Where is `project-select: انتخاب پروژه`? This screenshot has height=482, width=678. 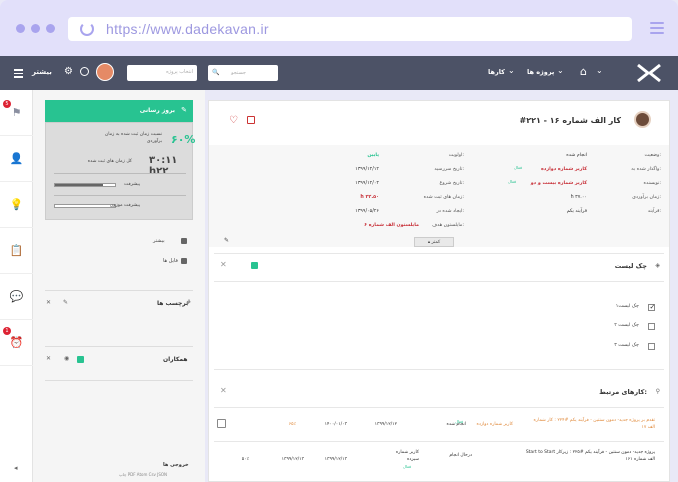
project-select: انتخاب پروژه is located at coordinates (162, 73).